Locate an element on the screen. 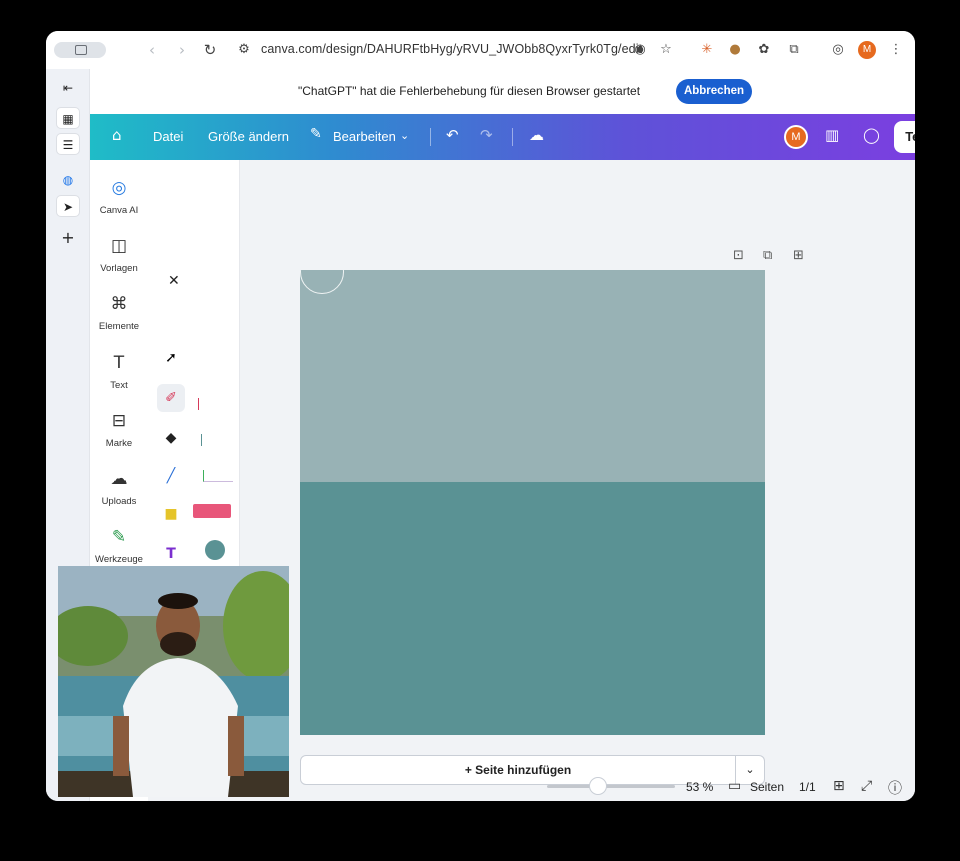 This screenshot has width=960, height=861. sidebar-item-elements: ⌘ Elemente is located at coordinates (119, 312).